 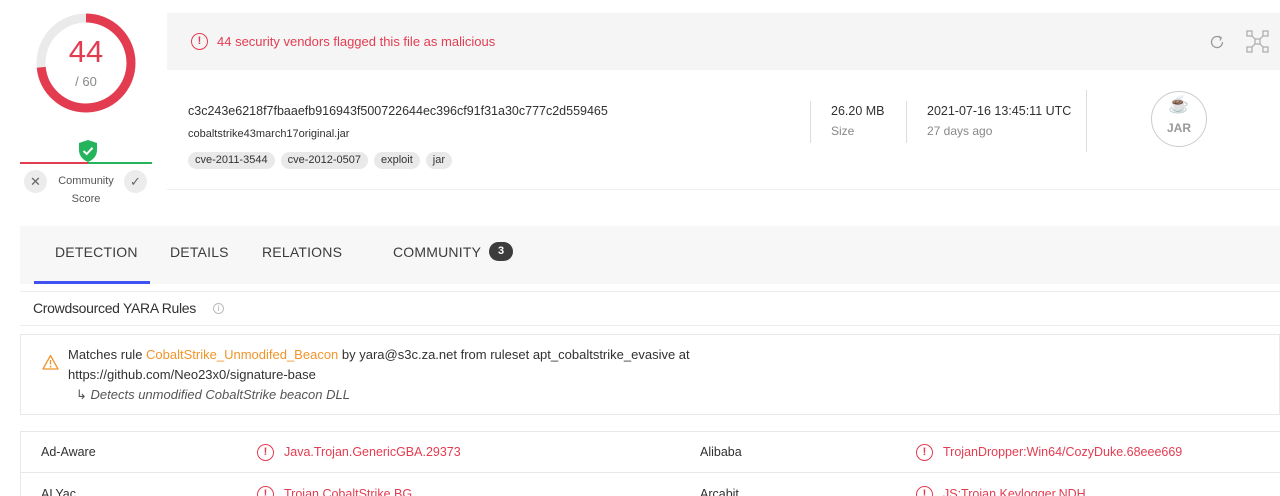 What do you see at coordinates (114, 308) in the screenshot?
I see `yara-section-title: Crowdsourced YARA Rules` at bounding box center [114, 308].